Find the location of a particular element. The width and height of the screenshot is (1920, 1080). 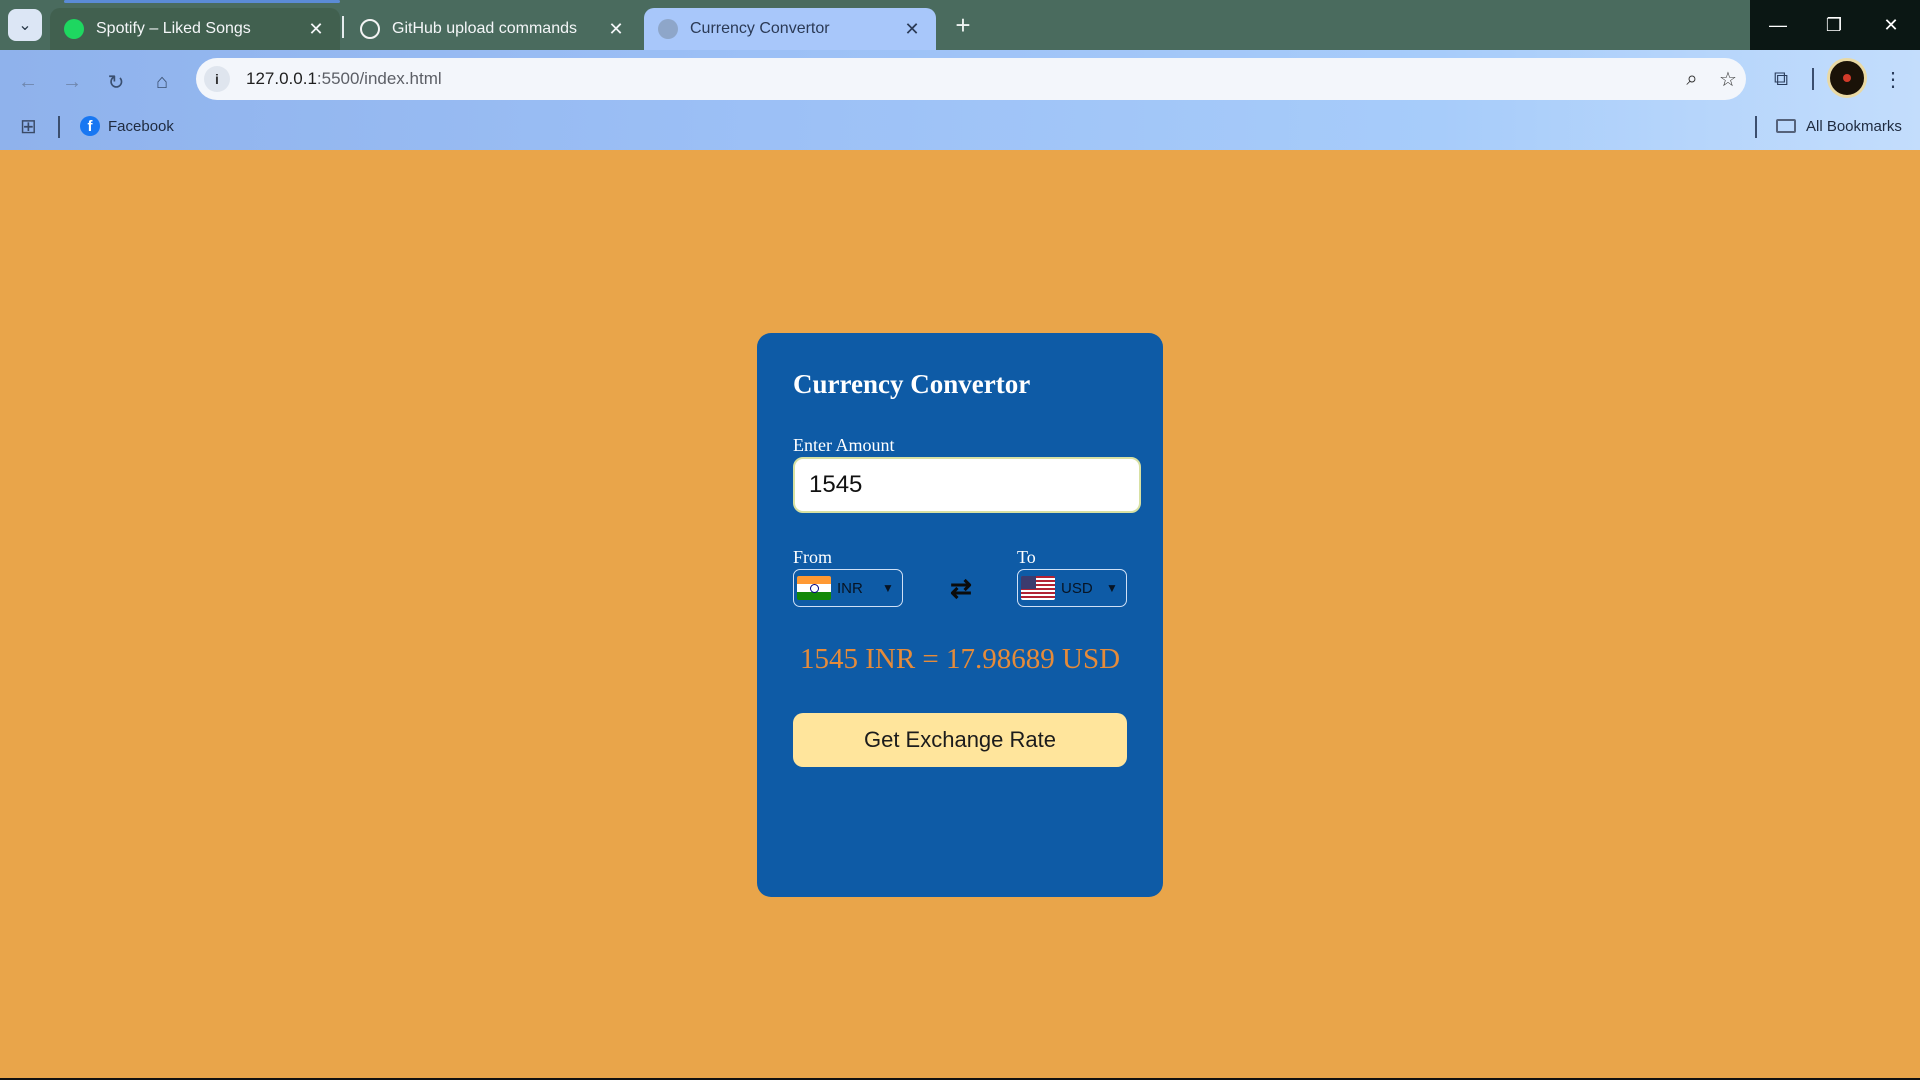

close-window-icon: ✕ is located at coordinates (1891, 25).